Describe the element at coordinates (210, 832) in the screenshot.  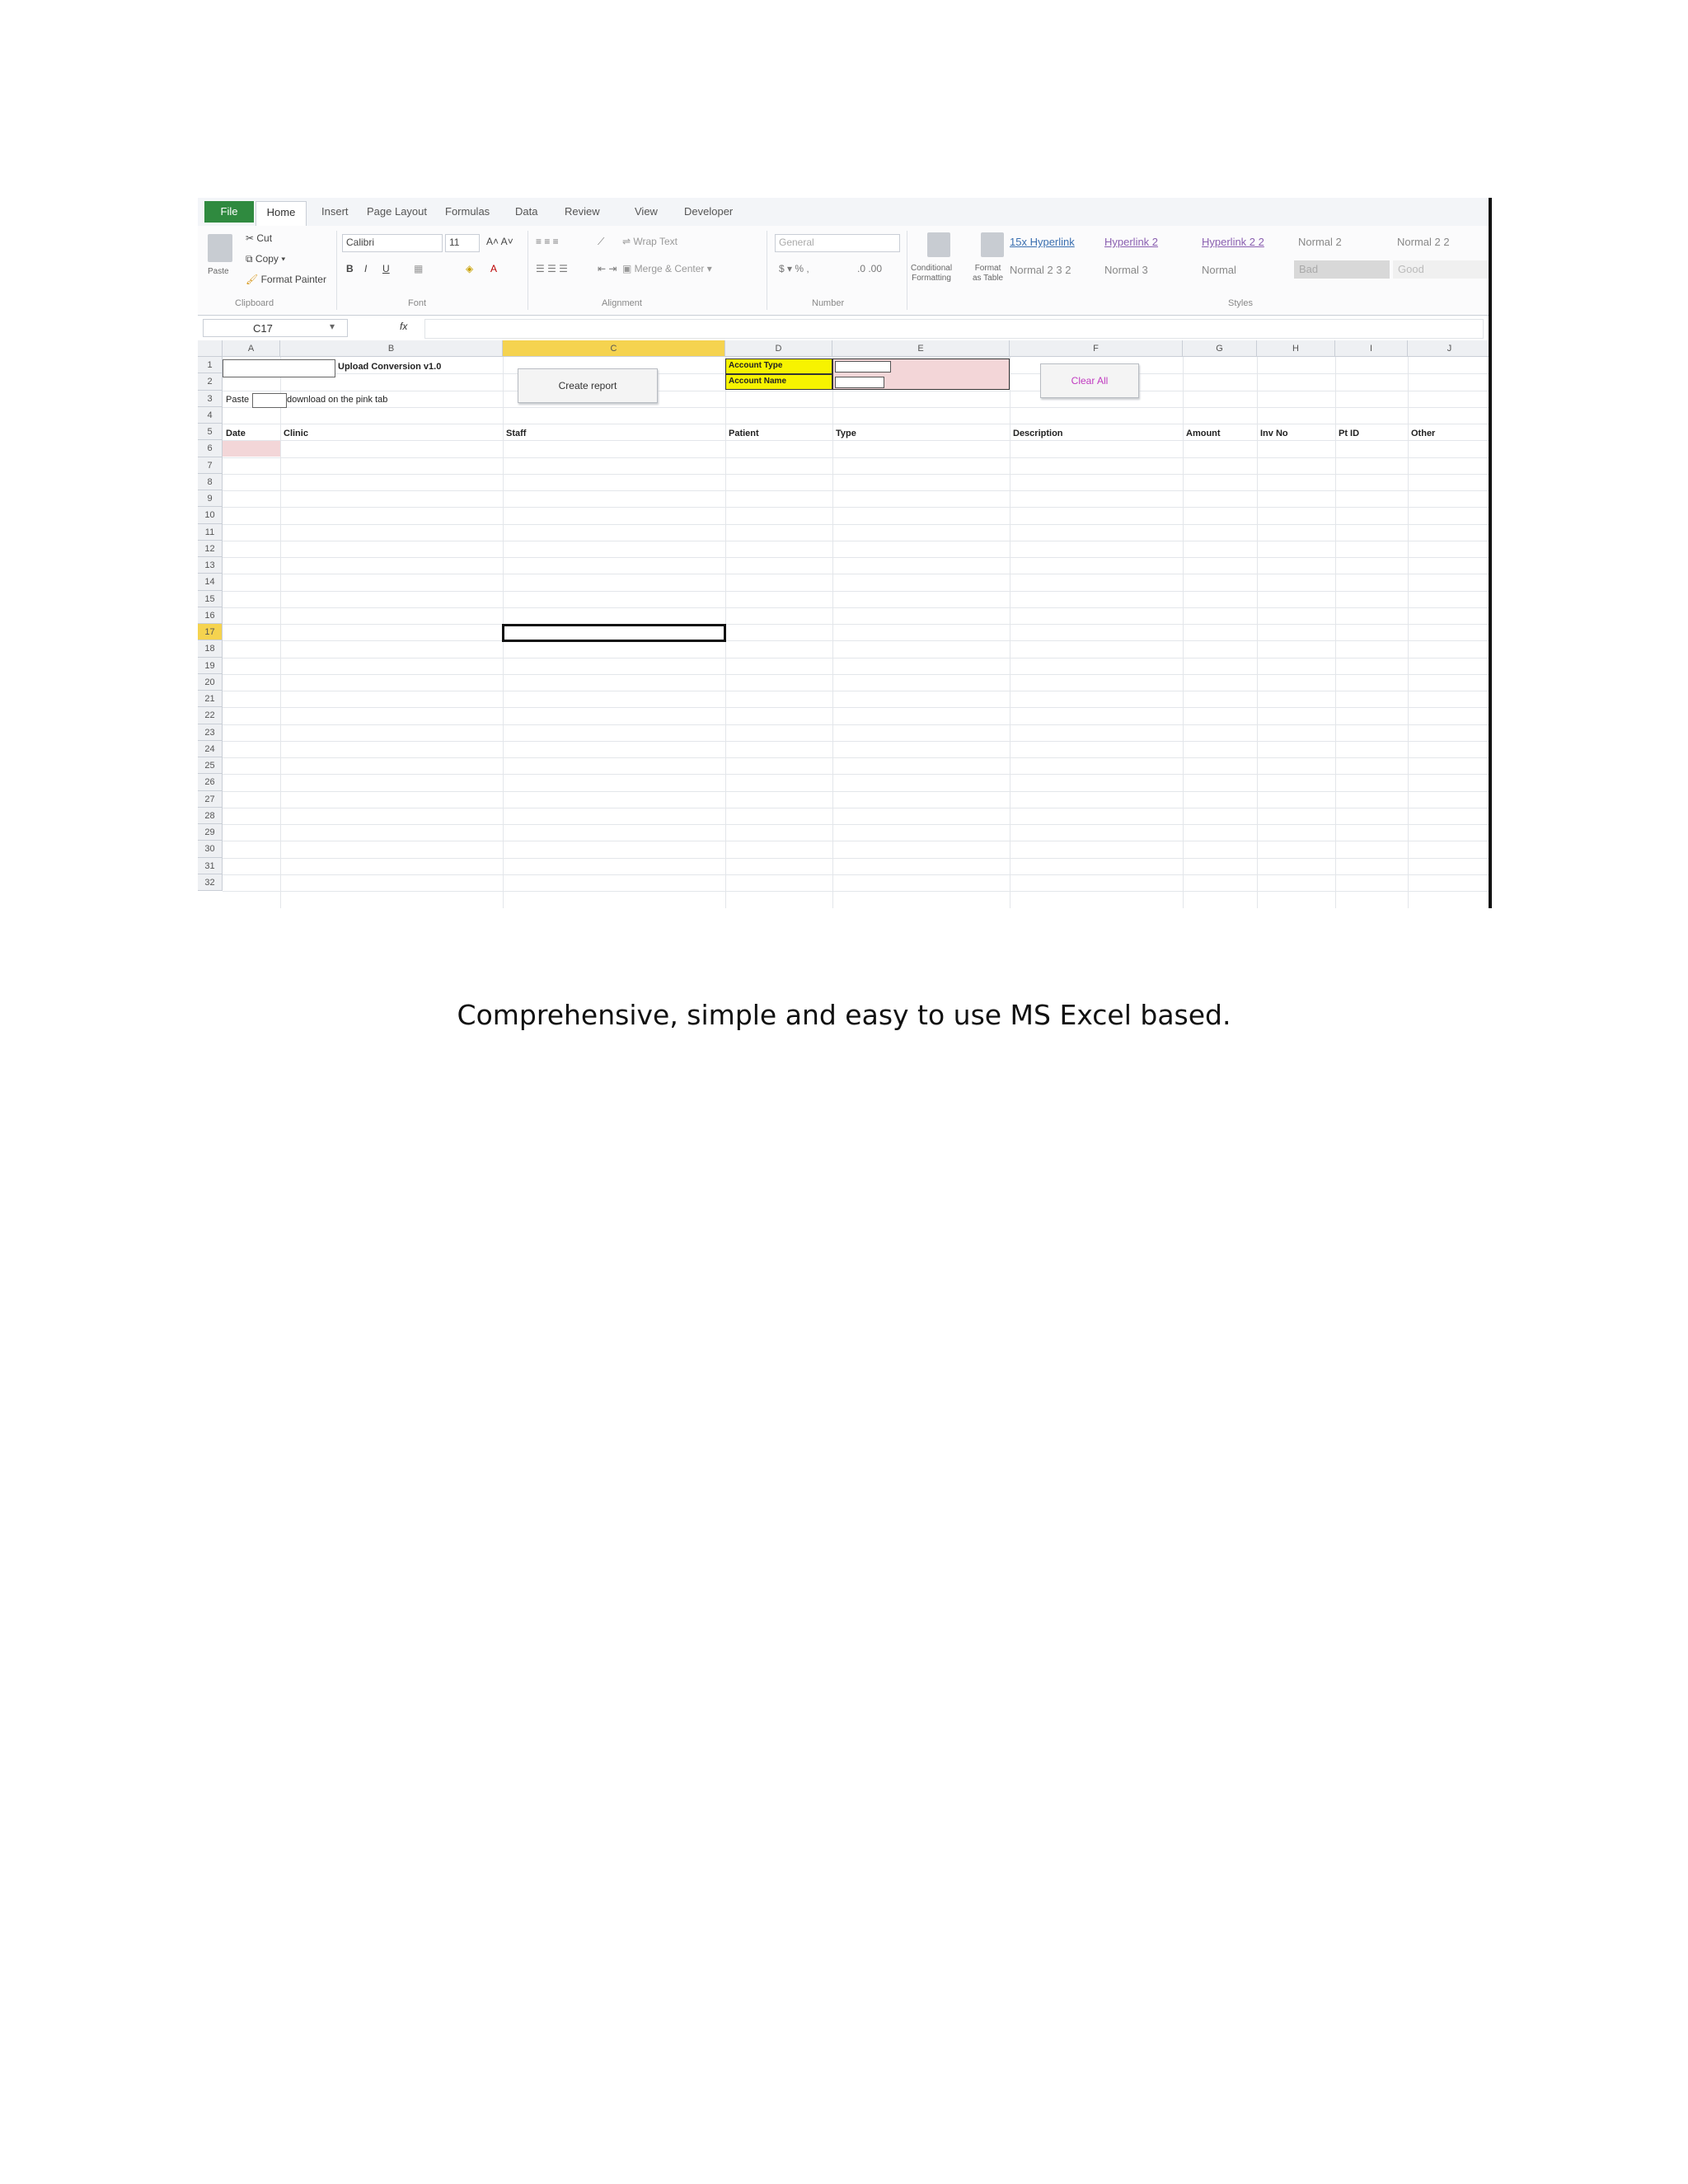
I see `row-header: 29` at that location.